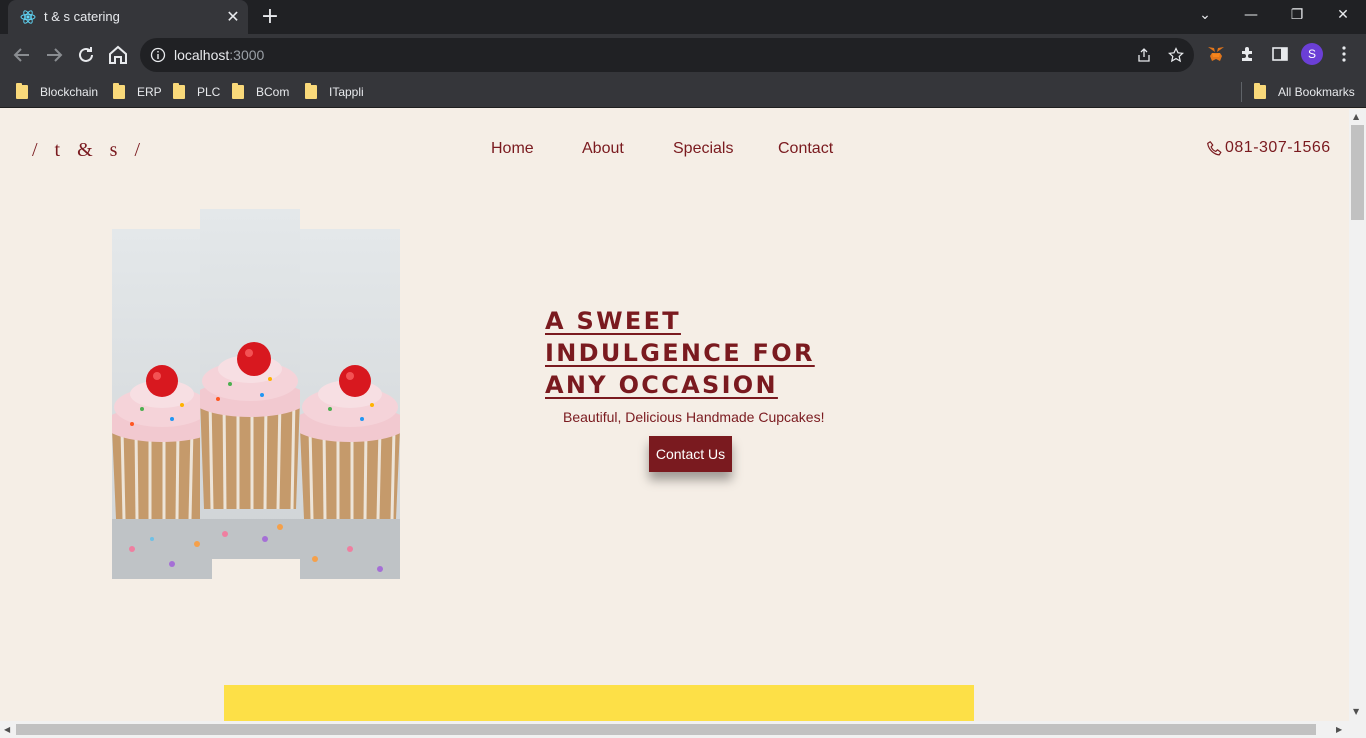 The height and width of the screenshot is (738, 1366). Describe the element at coordinates (137, 92) in the screenshot. I see `bookmark-erp: ERP` at that location.